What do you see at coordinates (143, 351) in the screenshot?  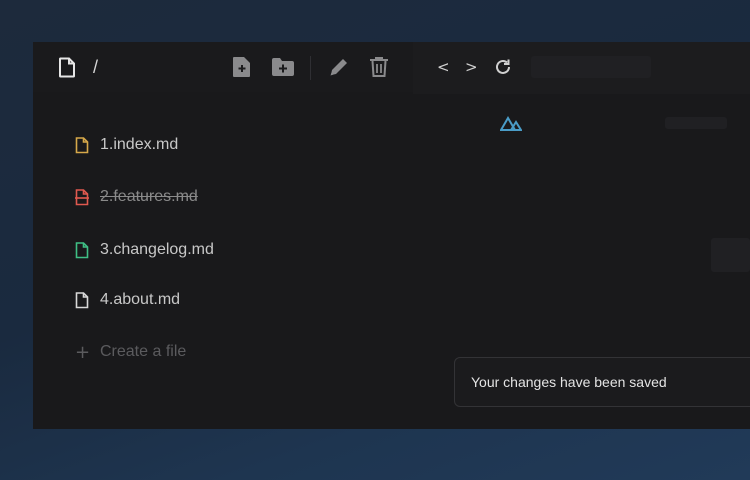 I see `create-file-label: Create a file` at bounding box center [143, 351].